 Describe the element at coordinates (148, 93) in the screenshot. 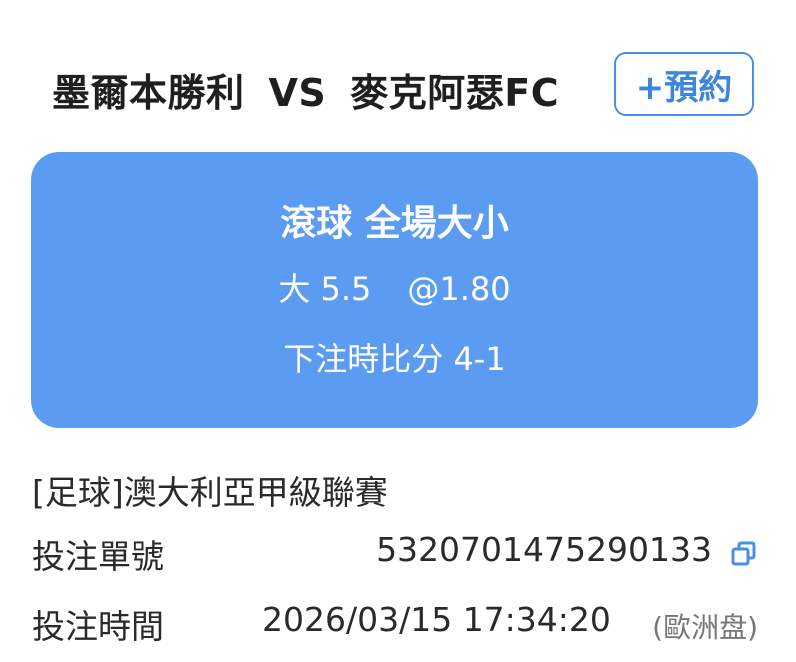

I see `home-team: 墨爾本勝利` at that location.